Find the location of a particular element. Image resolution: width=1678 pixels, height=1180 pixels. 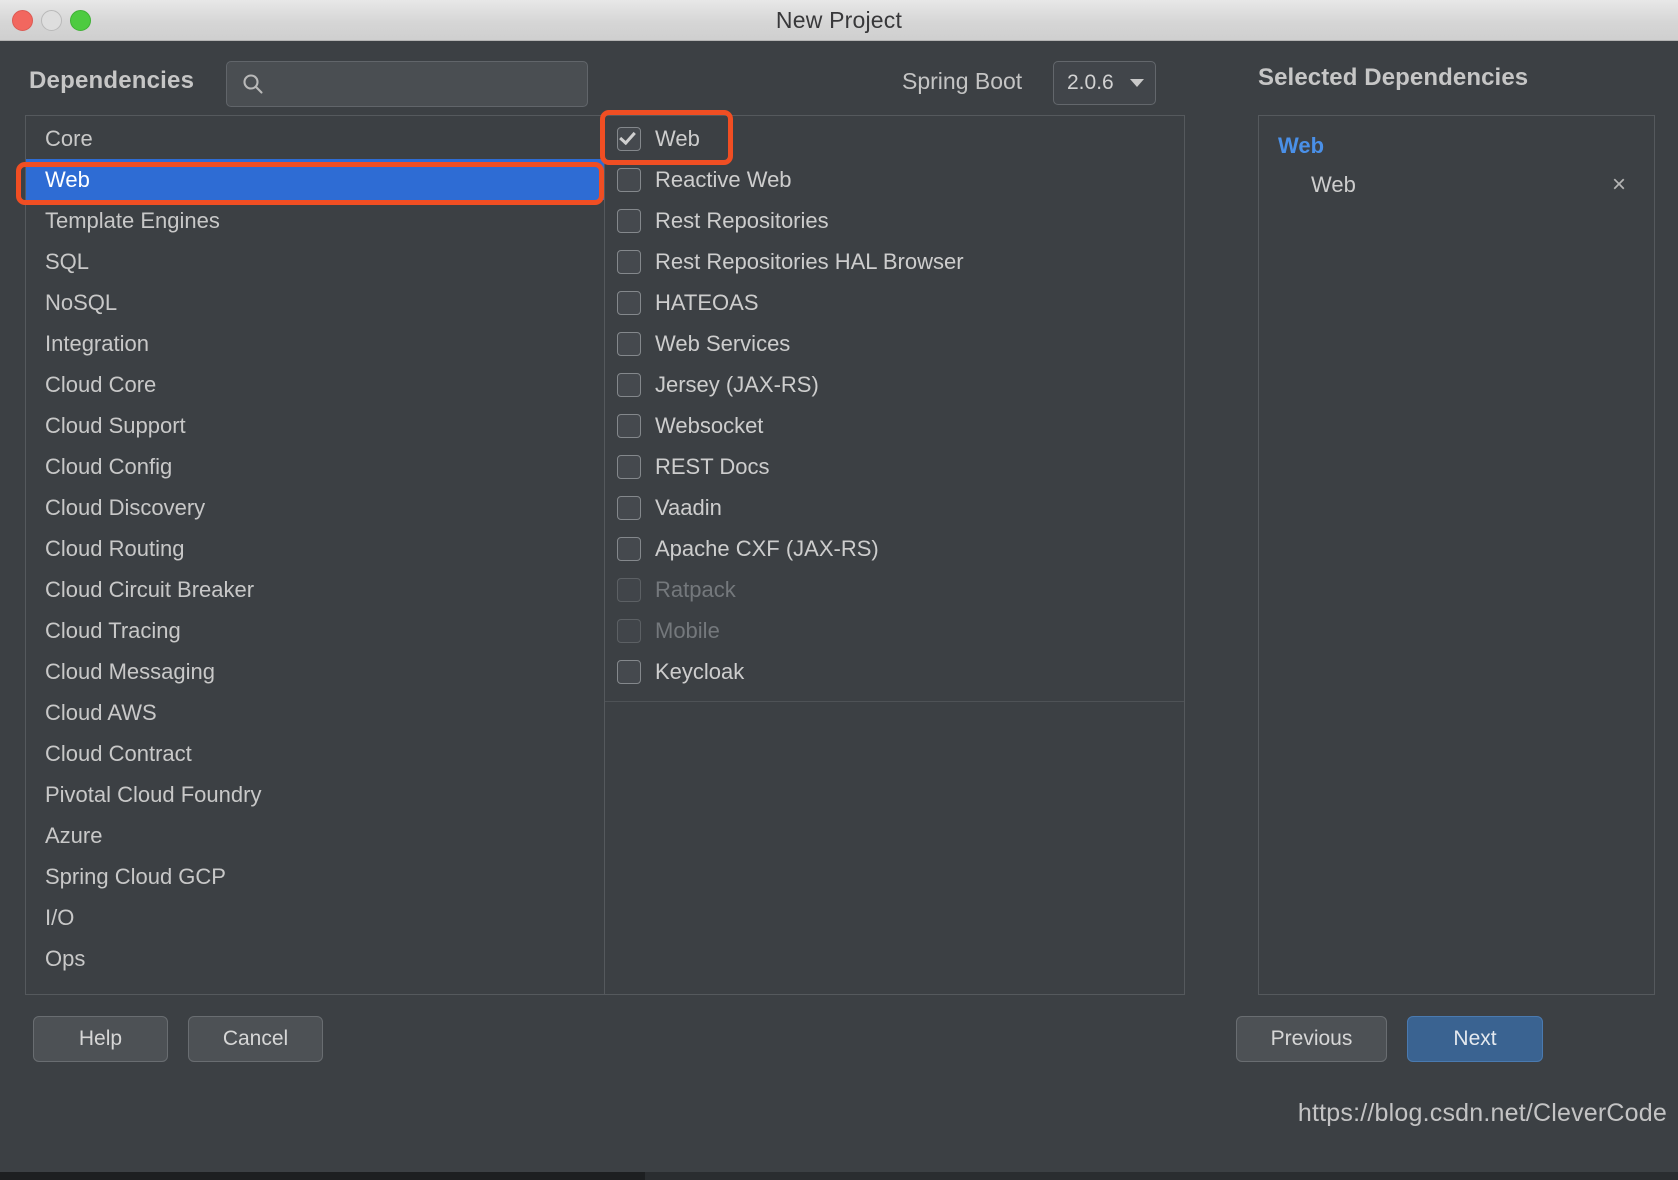

category-item: Cloud Messaging is located at coordinates (315, 671).